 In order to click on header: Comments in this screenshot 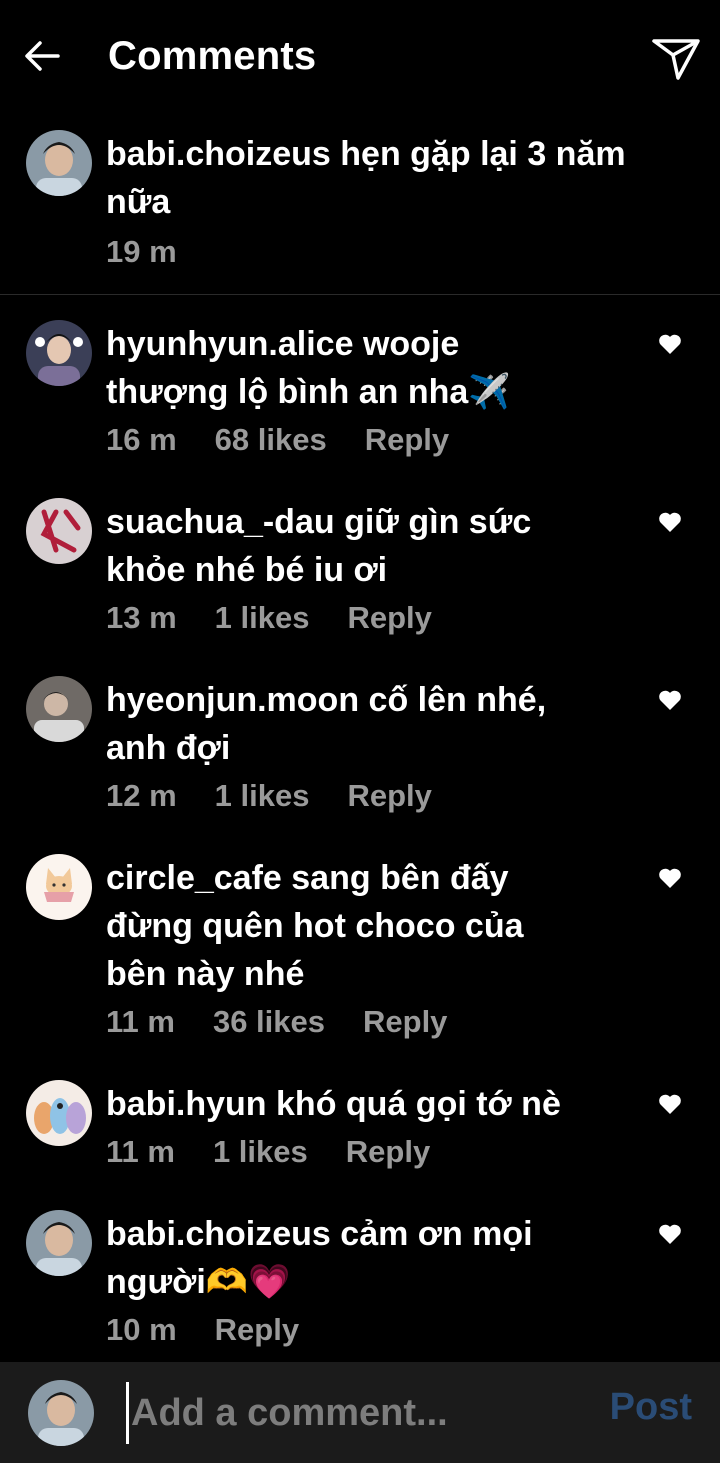, I will do `click(360, 59)`.